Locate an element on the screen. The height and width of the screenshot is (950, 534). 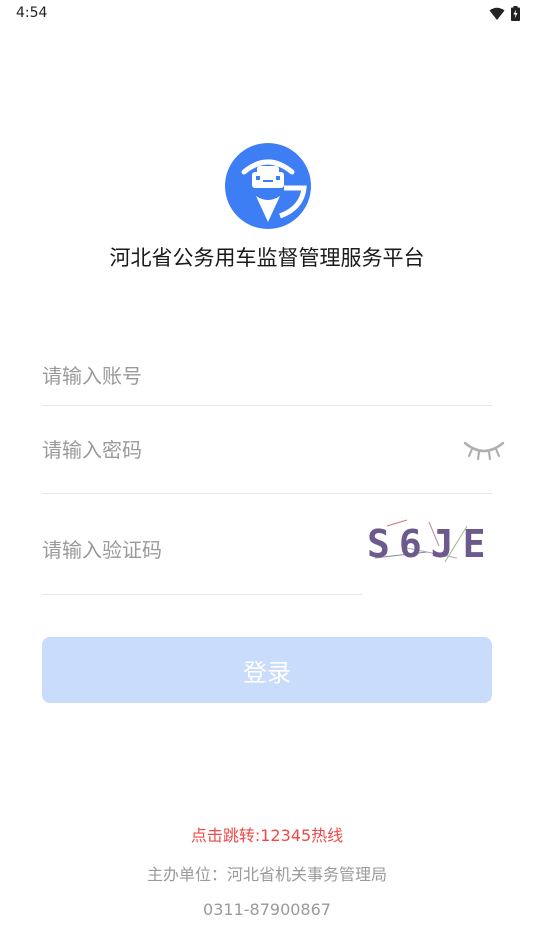
status-icons is located at coordinates (504, 13).